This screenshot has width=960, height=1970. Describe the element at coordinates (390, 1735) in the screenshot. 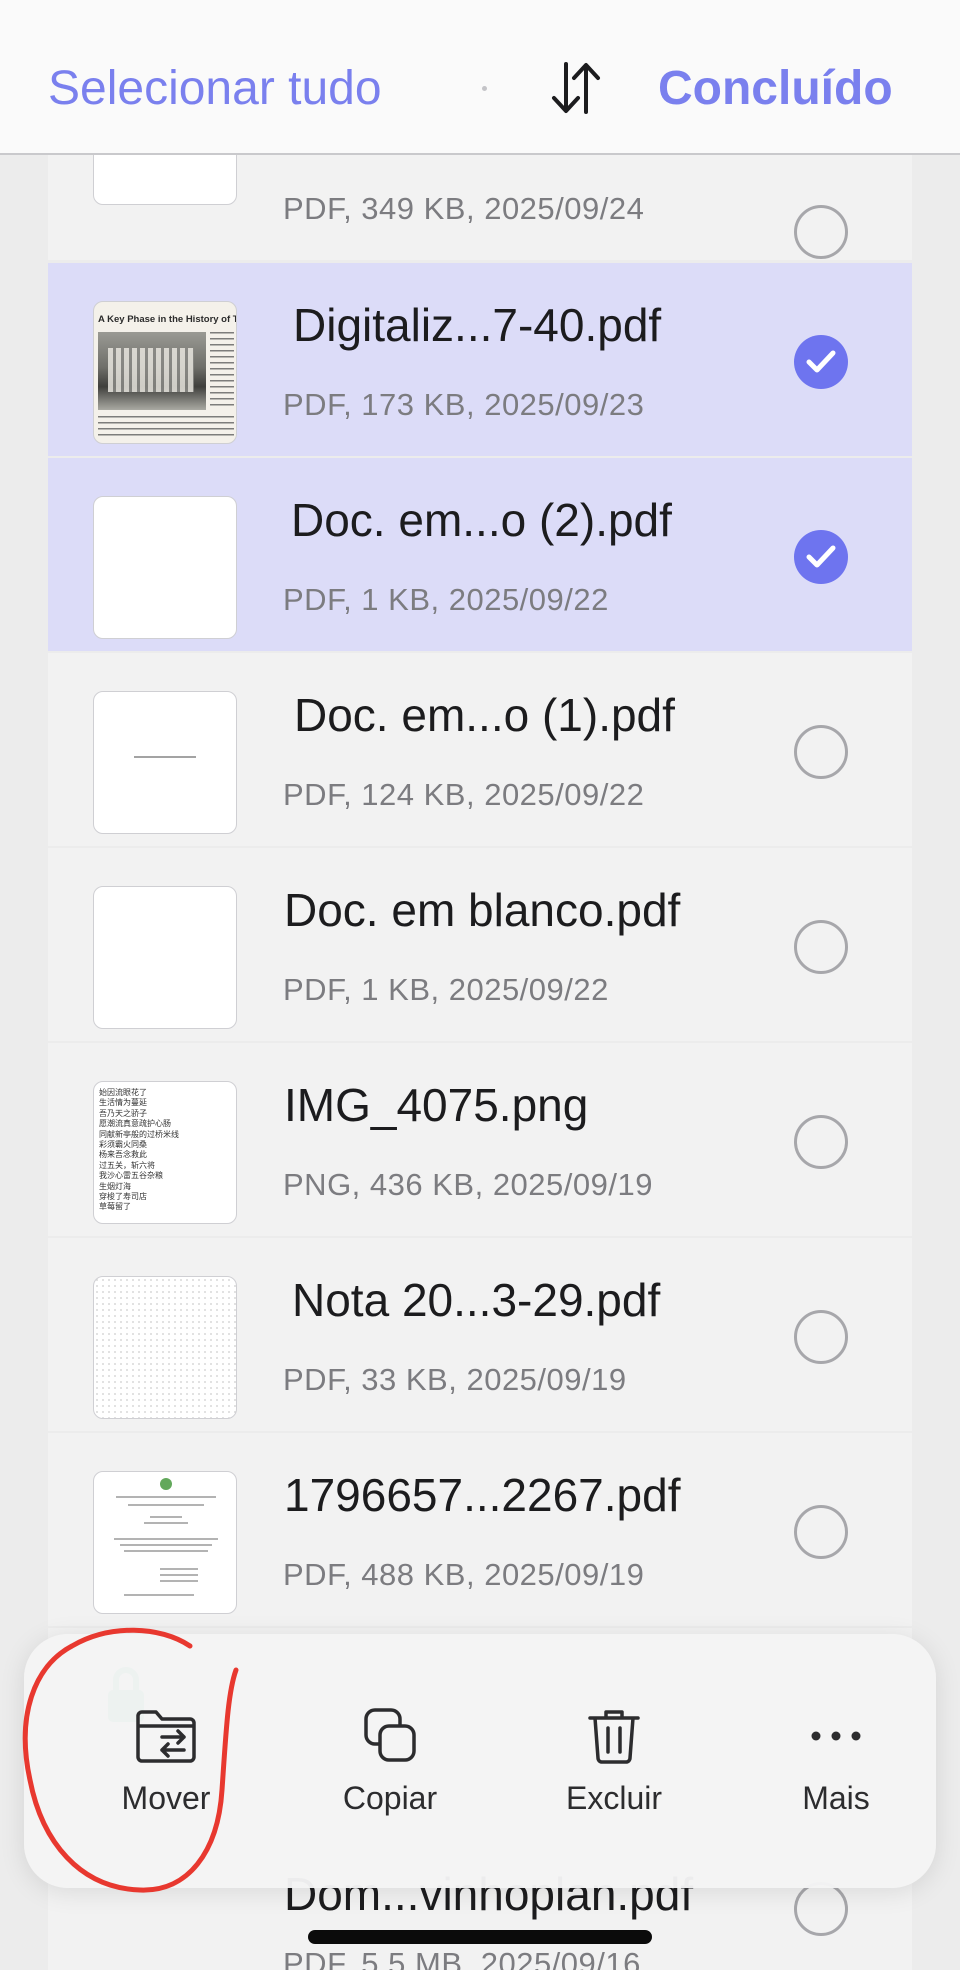

I see `copy-icon` at that location.